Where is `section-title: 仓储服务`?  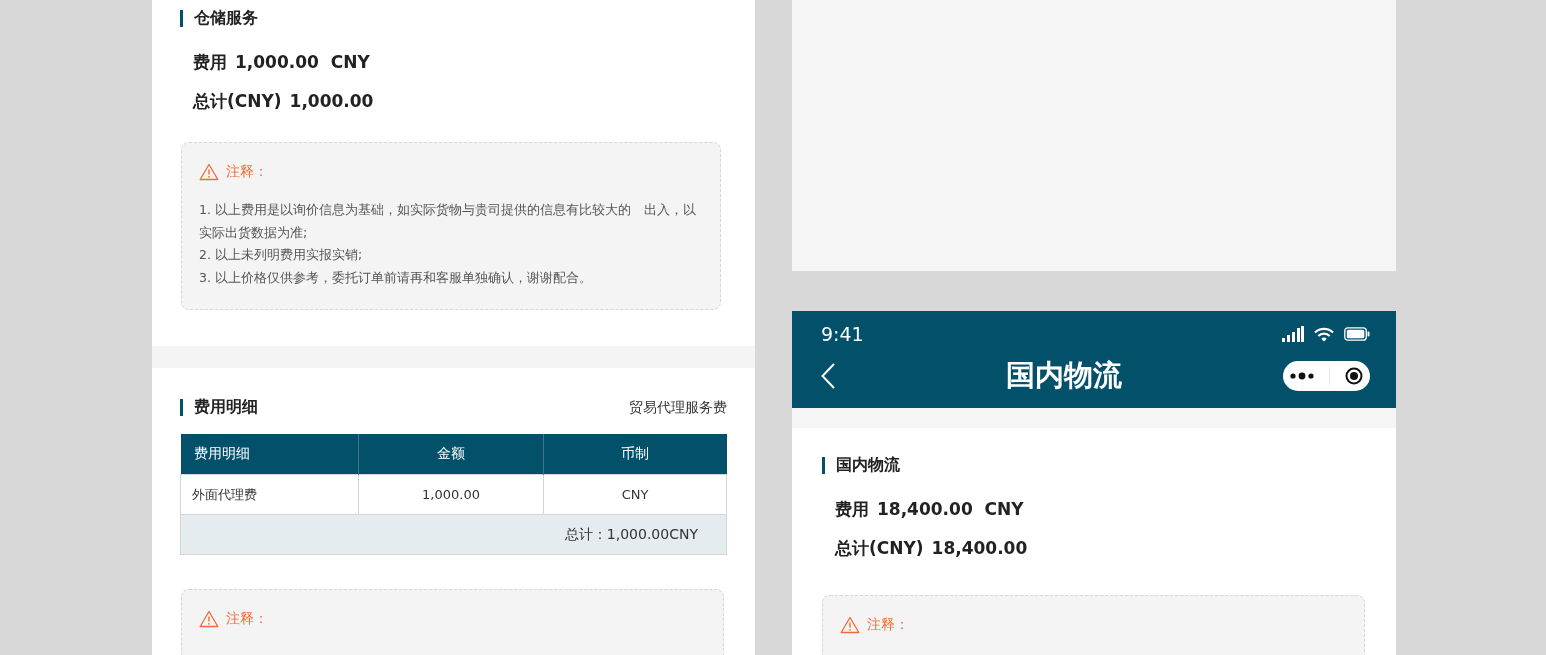
section-title: 仓储服务 is located at coordinates (226, 18).